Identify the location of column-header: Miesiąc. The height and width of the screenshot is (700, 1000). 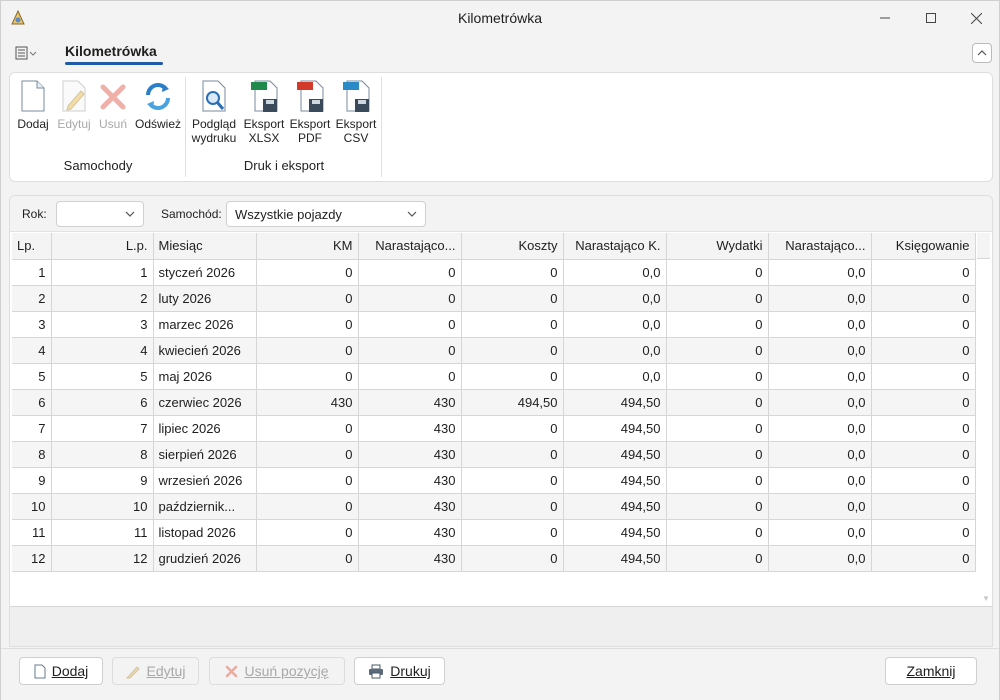
(205, 246).